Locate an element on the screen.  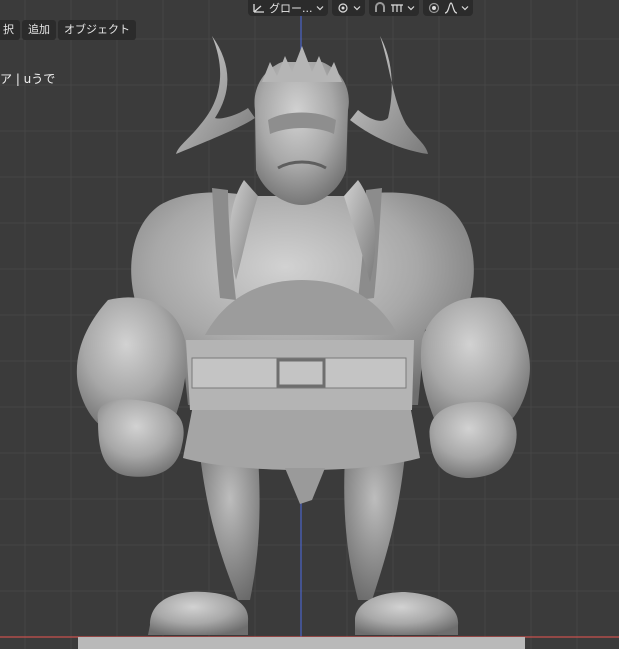
snap-increment-icon is located at coordinates (396, 8).